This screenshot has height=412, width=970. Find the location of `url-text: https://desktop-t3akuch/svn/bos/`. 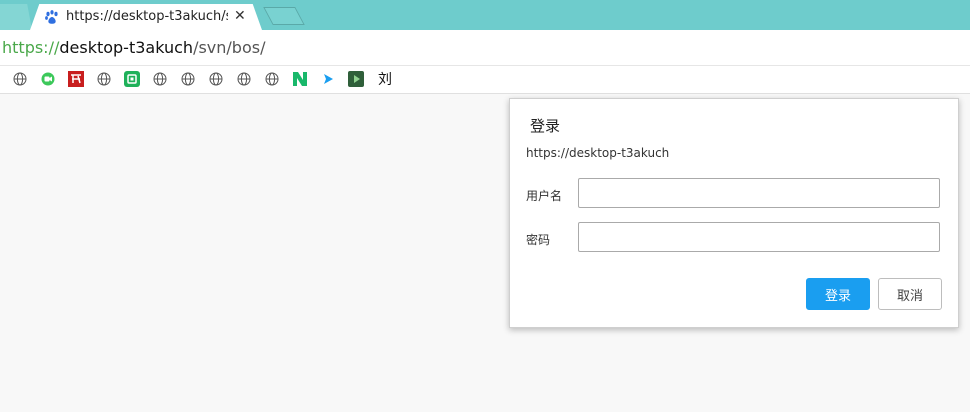

url-text: https://desktop-t3akuch/svn/bos/ is located at coordinates (133, 48).